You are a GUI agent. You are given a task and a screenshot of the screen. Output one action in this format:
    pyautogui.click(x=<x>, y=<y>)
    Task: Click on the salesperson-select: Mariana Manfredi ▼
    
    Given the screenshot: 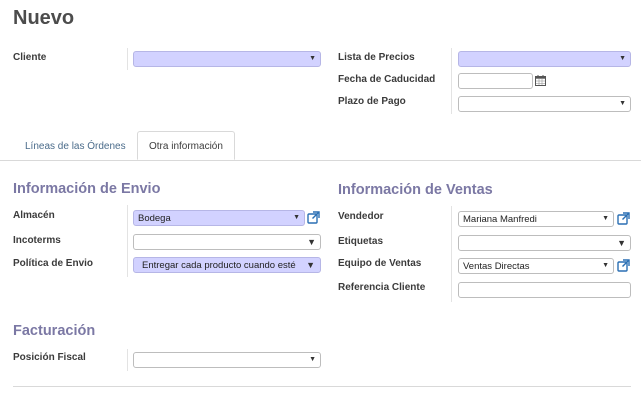 What is the action you would take?
    pyautogui.click(x=536, y=219)
    